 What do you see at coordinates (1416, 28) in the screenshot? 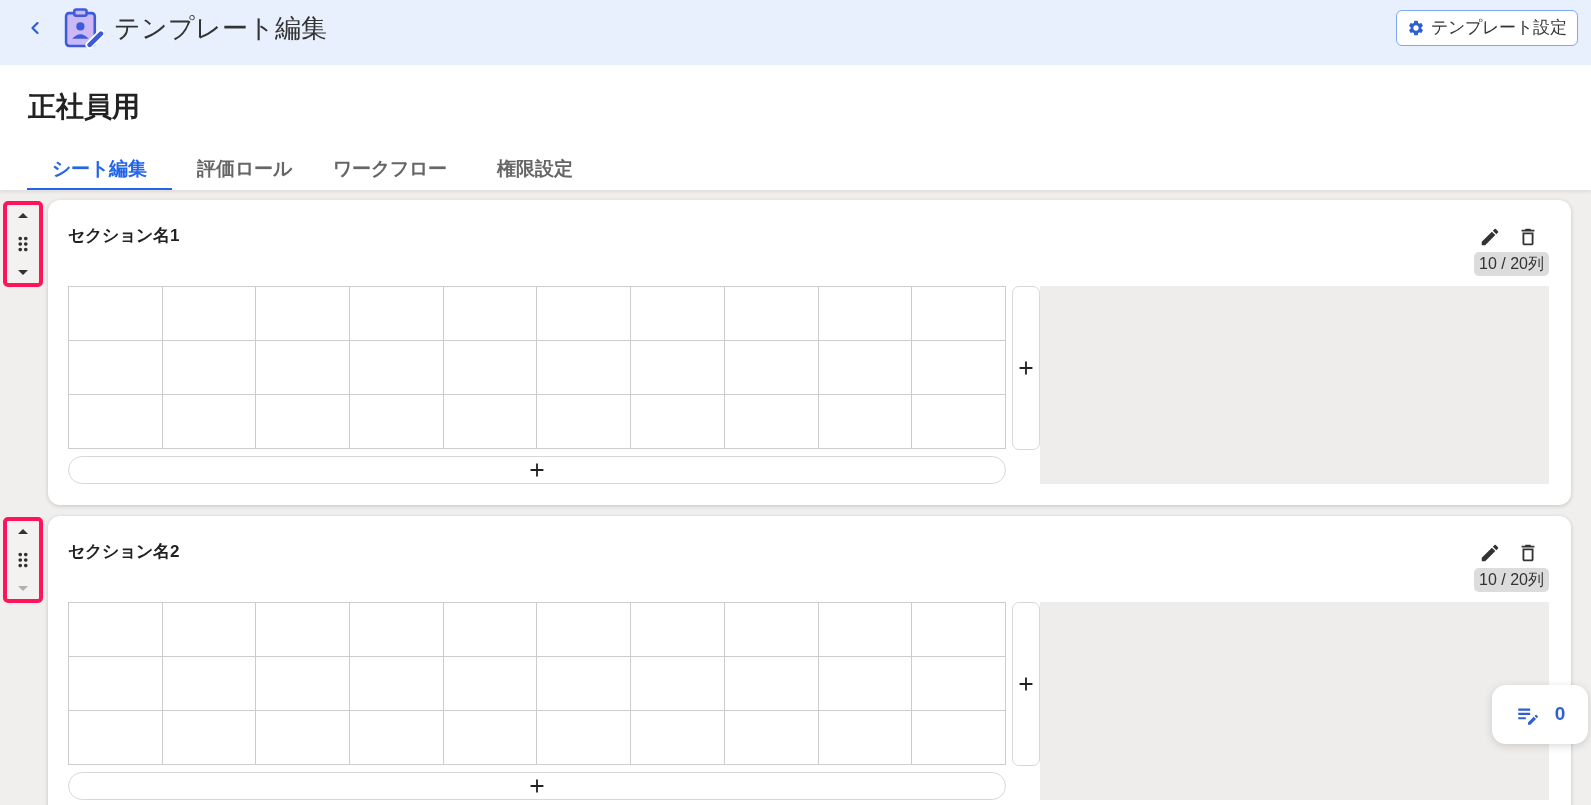
I see `settings-icon` at bounding box center [1416, 28].